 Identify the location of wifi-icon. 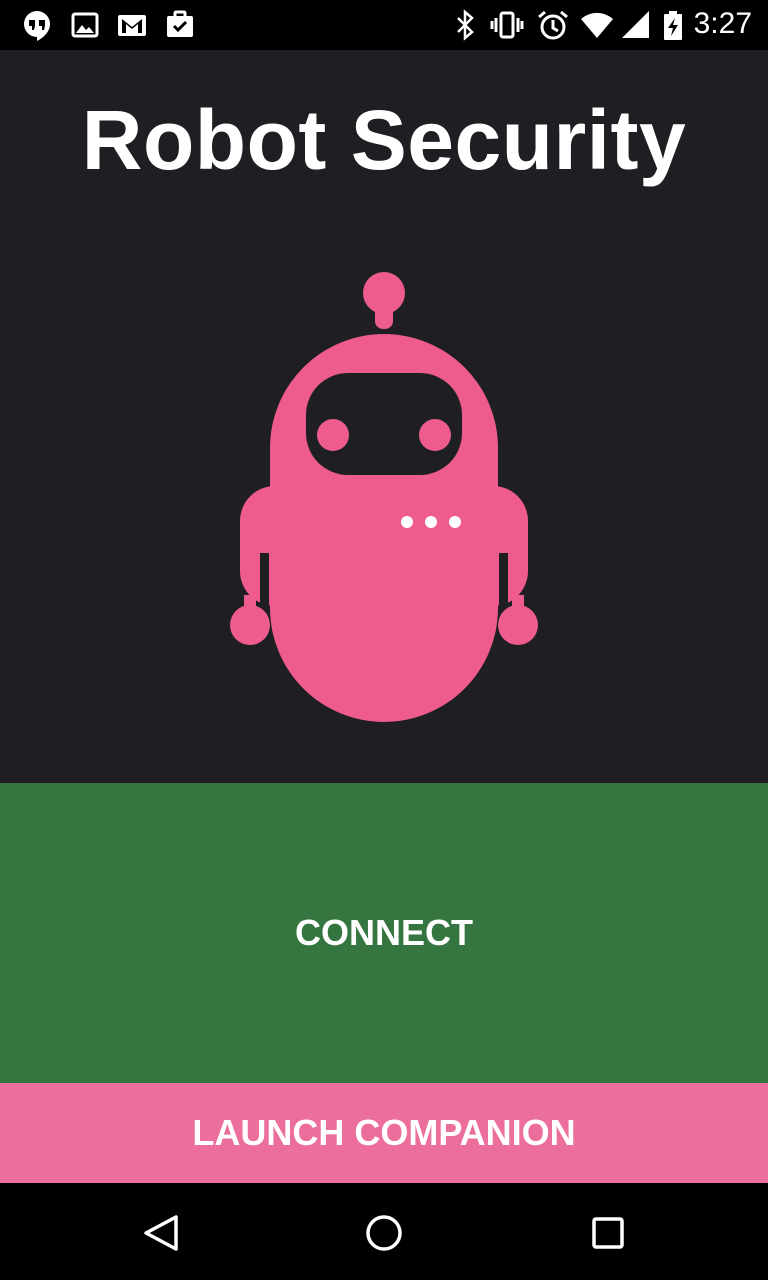
(597, 25).